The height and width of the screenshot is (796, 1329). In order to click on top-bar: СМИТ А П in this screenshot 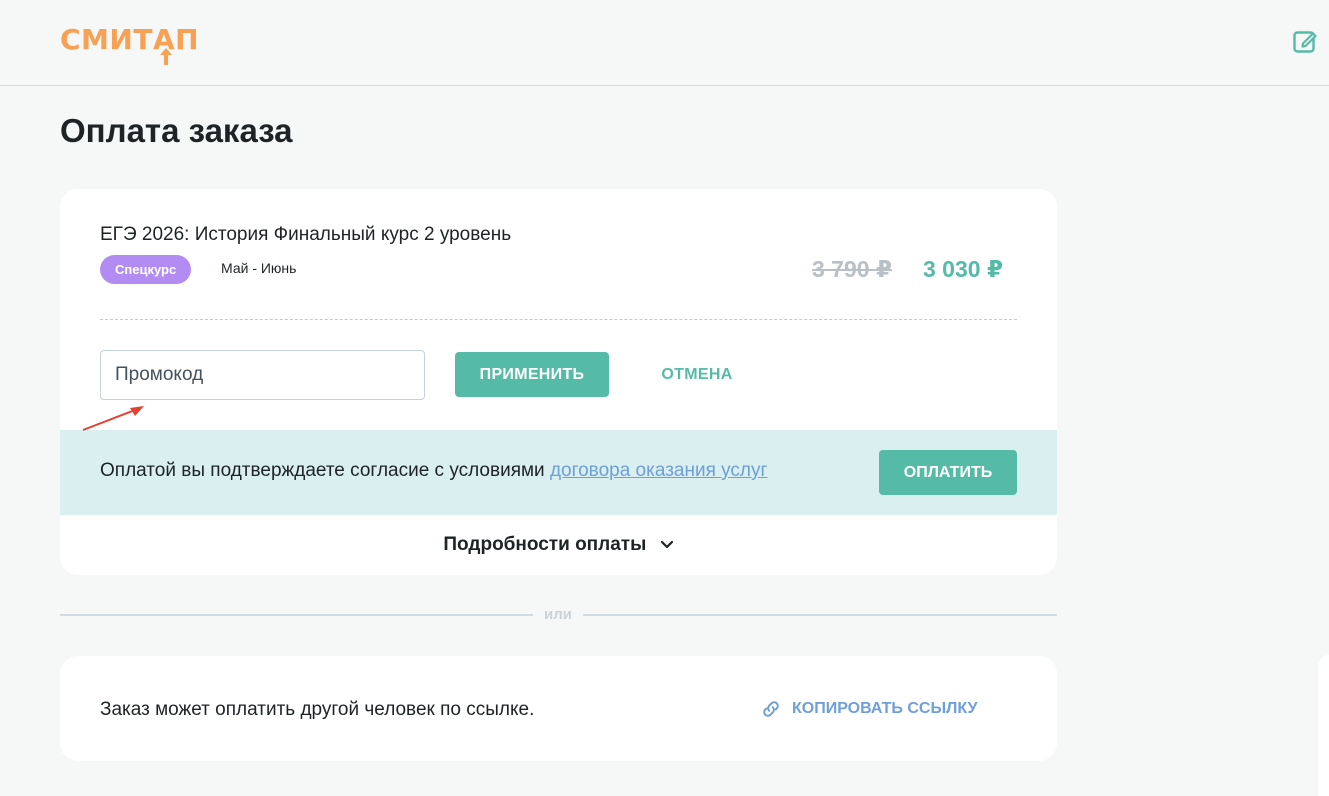, I will do `click(664, 43)`.